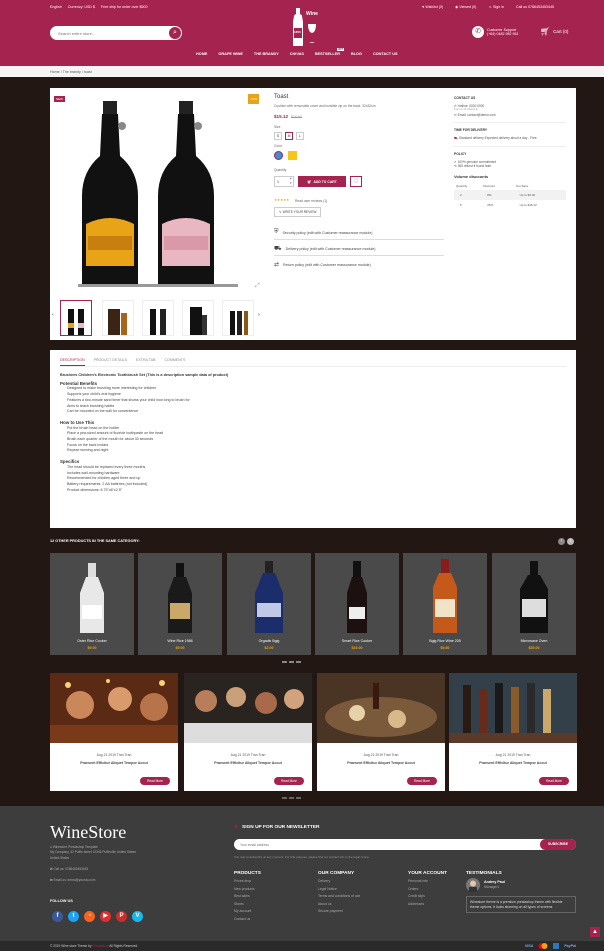 The height and width of the screenshot is (951, 604). Describe the element at coordinates (278, 136) in the screenshot. I see `size-s: S` at that location.